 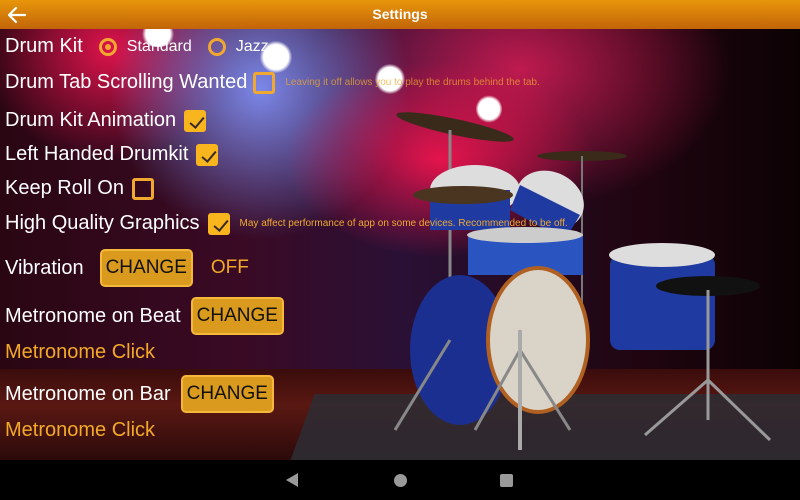 What do you see at coordinates (64, 188) in the screenshot?
I see `keep-roll-on-label: Keep Roll On` at bounding box center [64, 188].